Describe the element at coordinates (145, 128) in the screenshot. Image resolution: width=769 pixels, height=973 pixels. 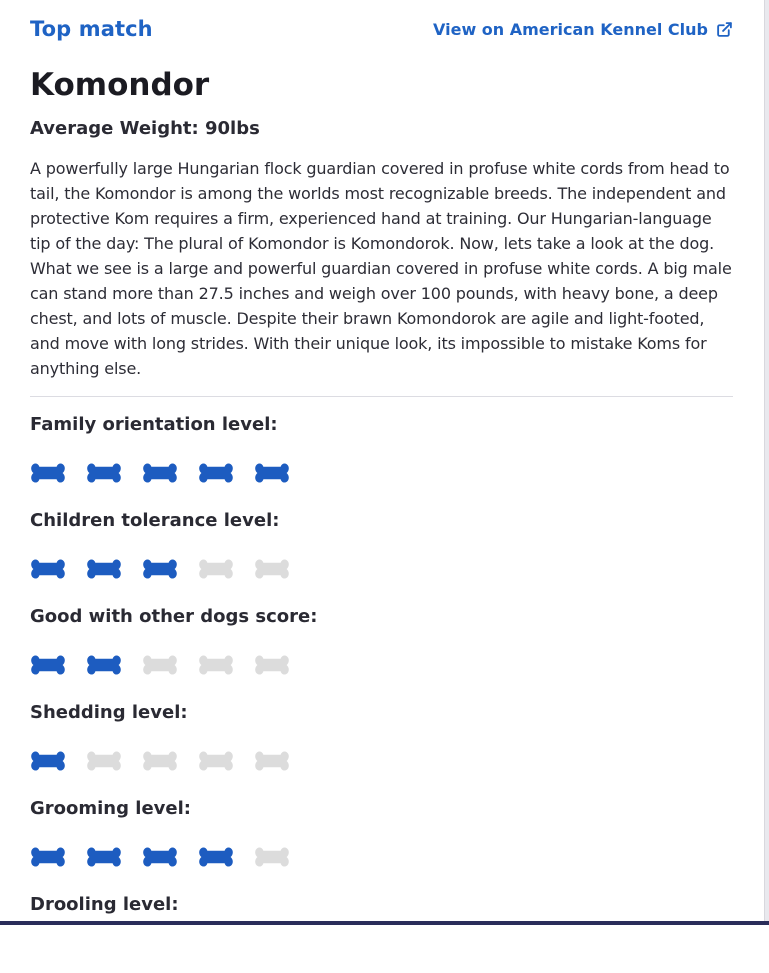
I see `average-weight: Average Weight: 90lbs` at that location.